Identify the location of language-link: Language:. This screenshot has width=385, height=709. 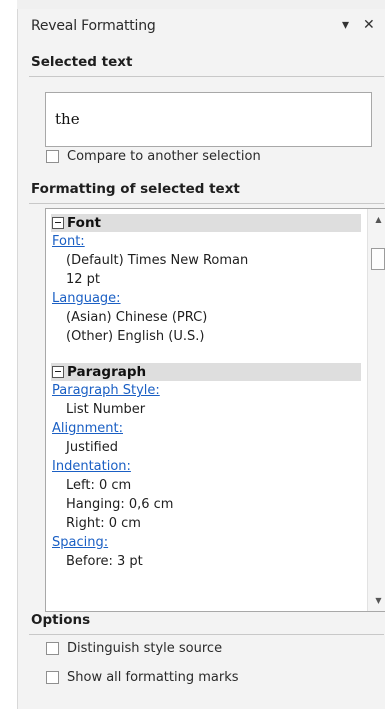
(206, 298).